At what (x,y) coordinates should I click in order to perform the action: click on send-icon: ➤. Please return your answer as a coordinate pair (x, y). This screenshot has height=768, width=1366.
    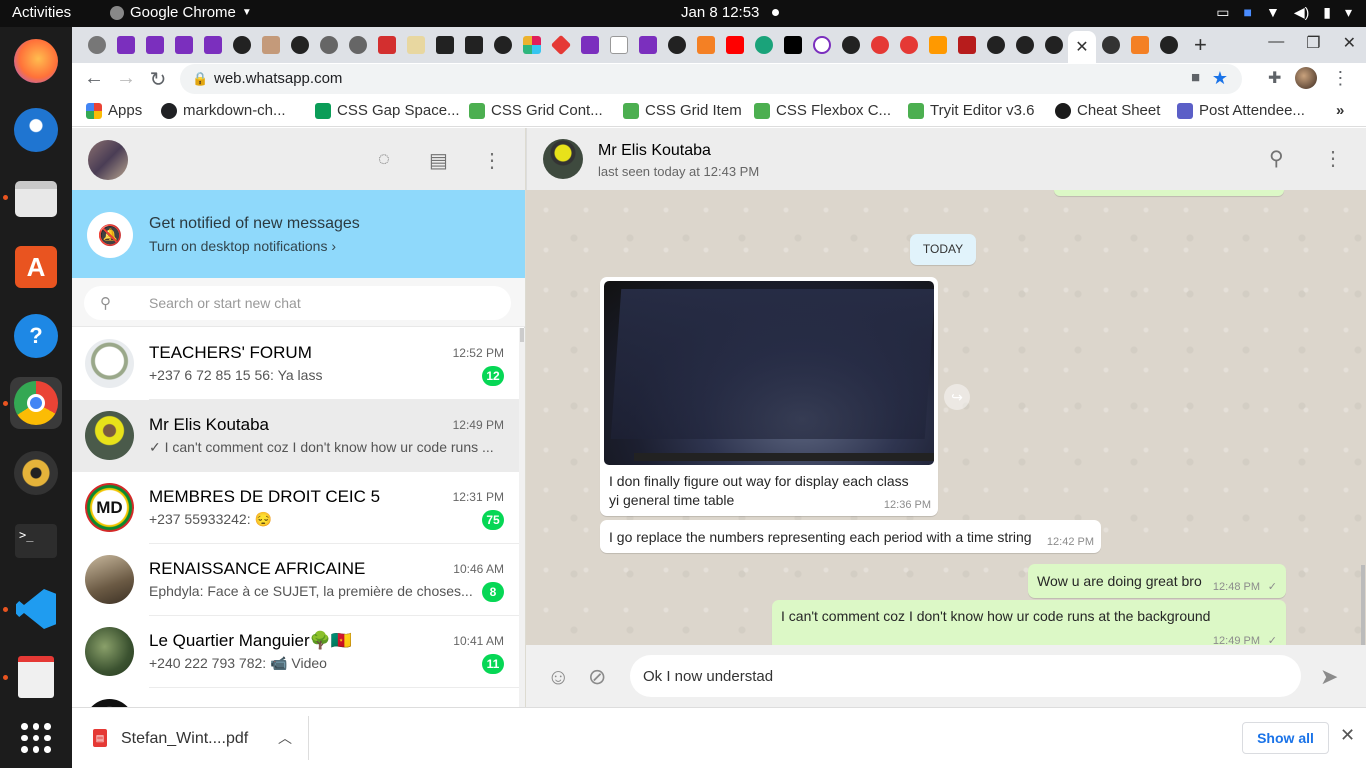
    Looking at the image, I should click on (1329, 677).